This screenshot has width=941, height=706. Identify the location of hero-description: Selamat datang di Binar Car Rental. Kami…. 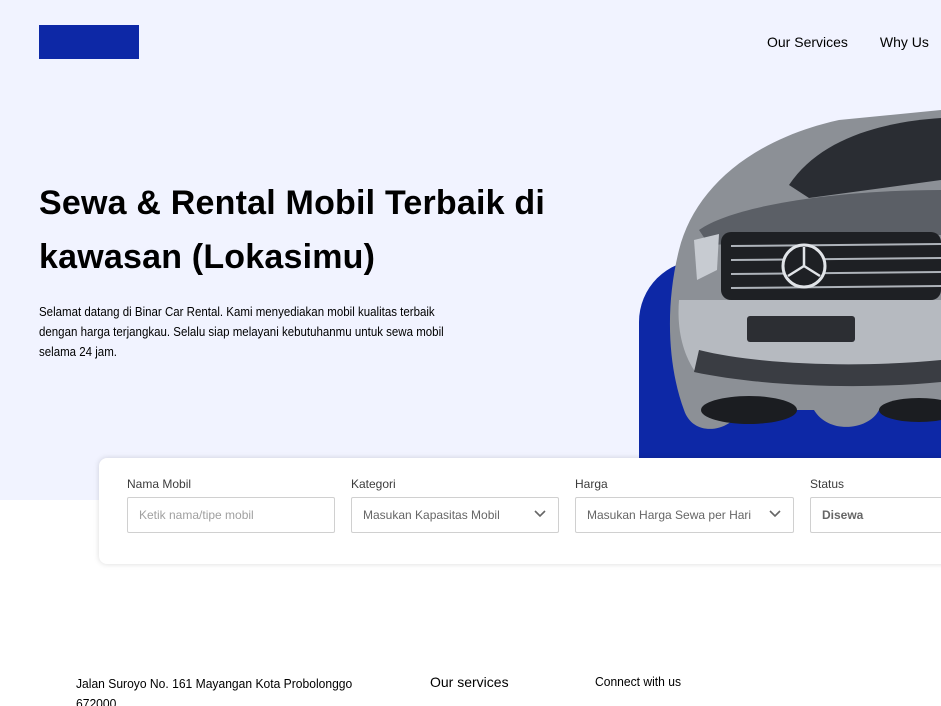
(241, 332).